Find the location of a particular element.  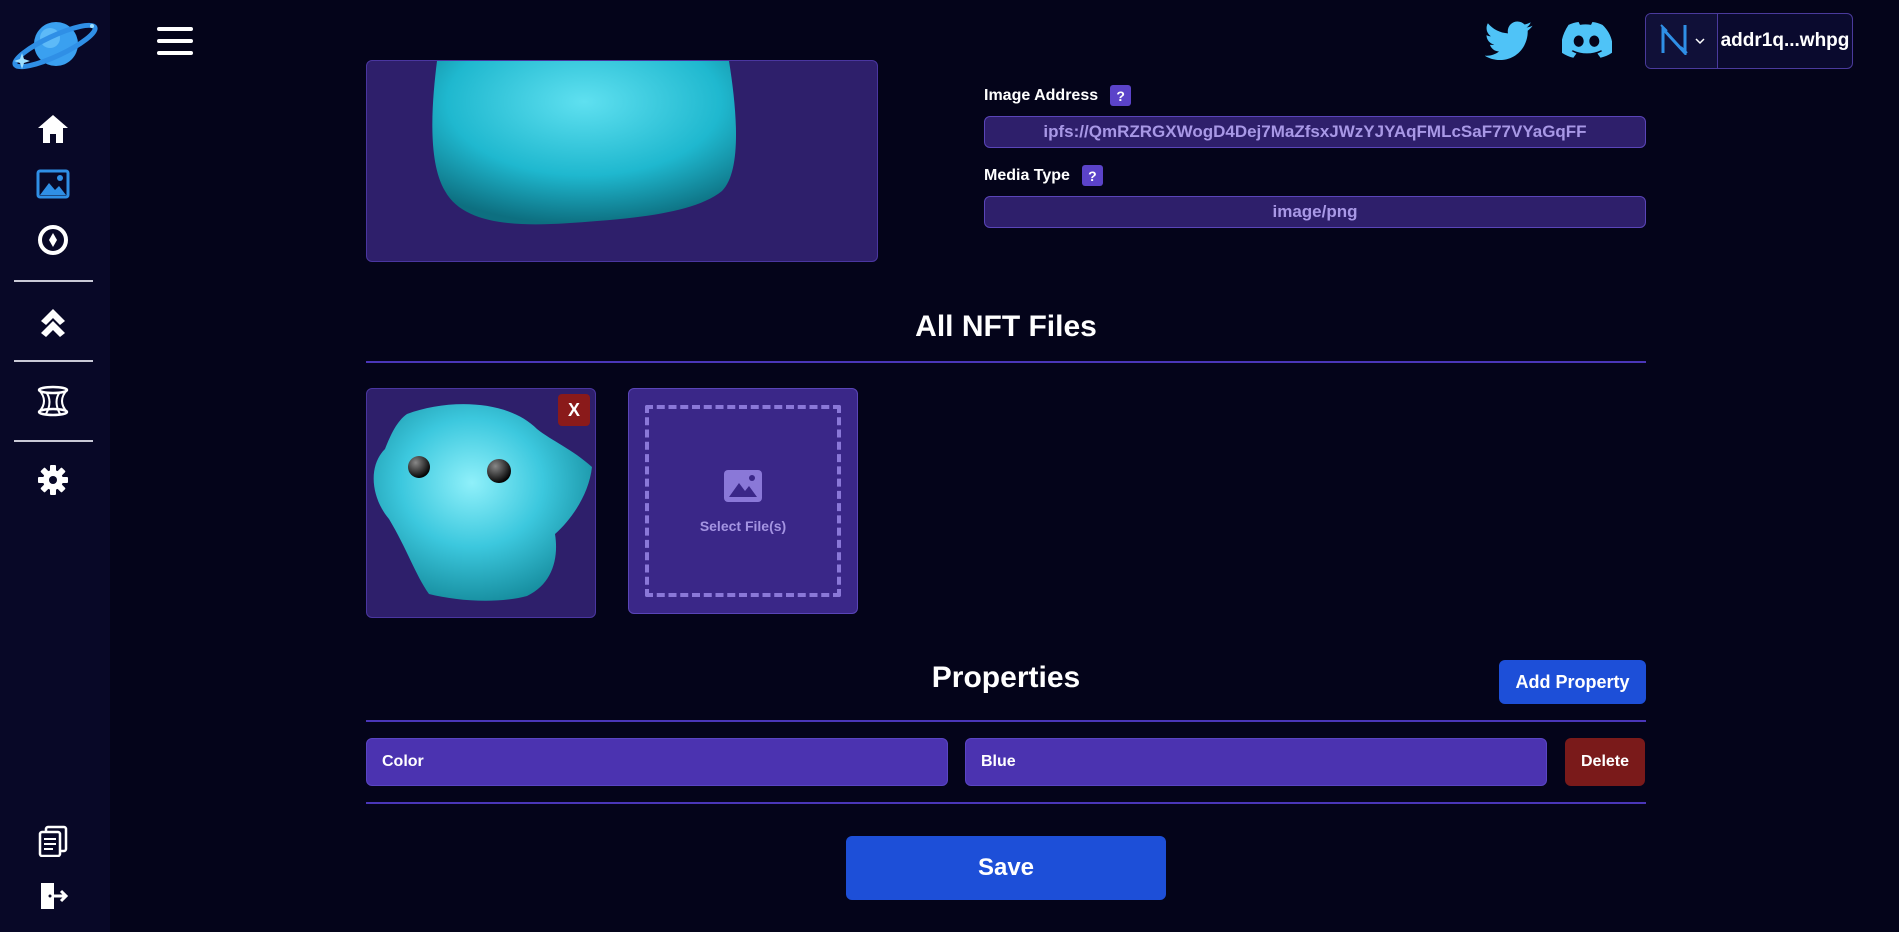

logout-icon is located at coordinates (53, 896).